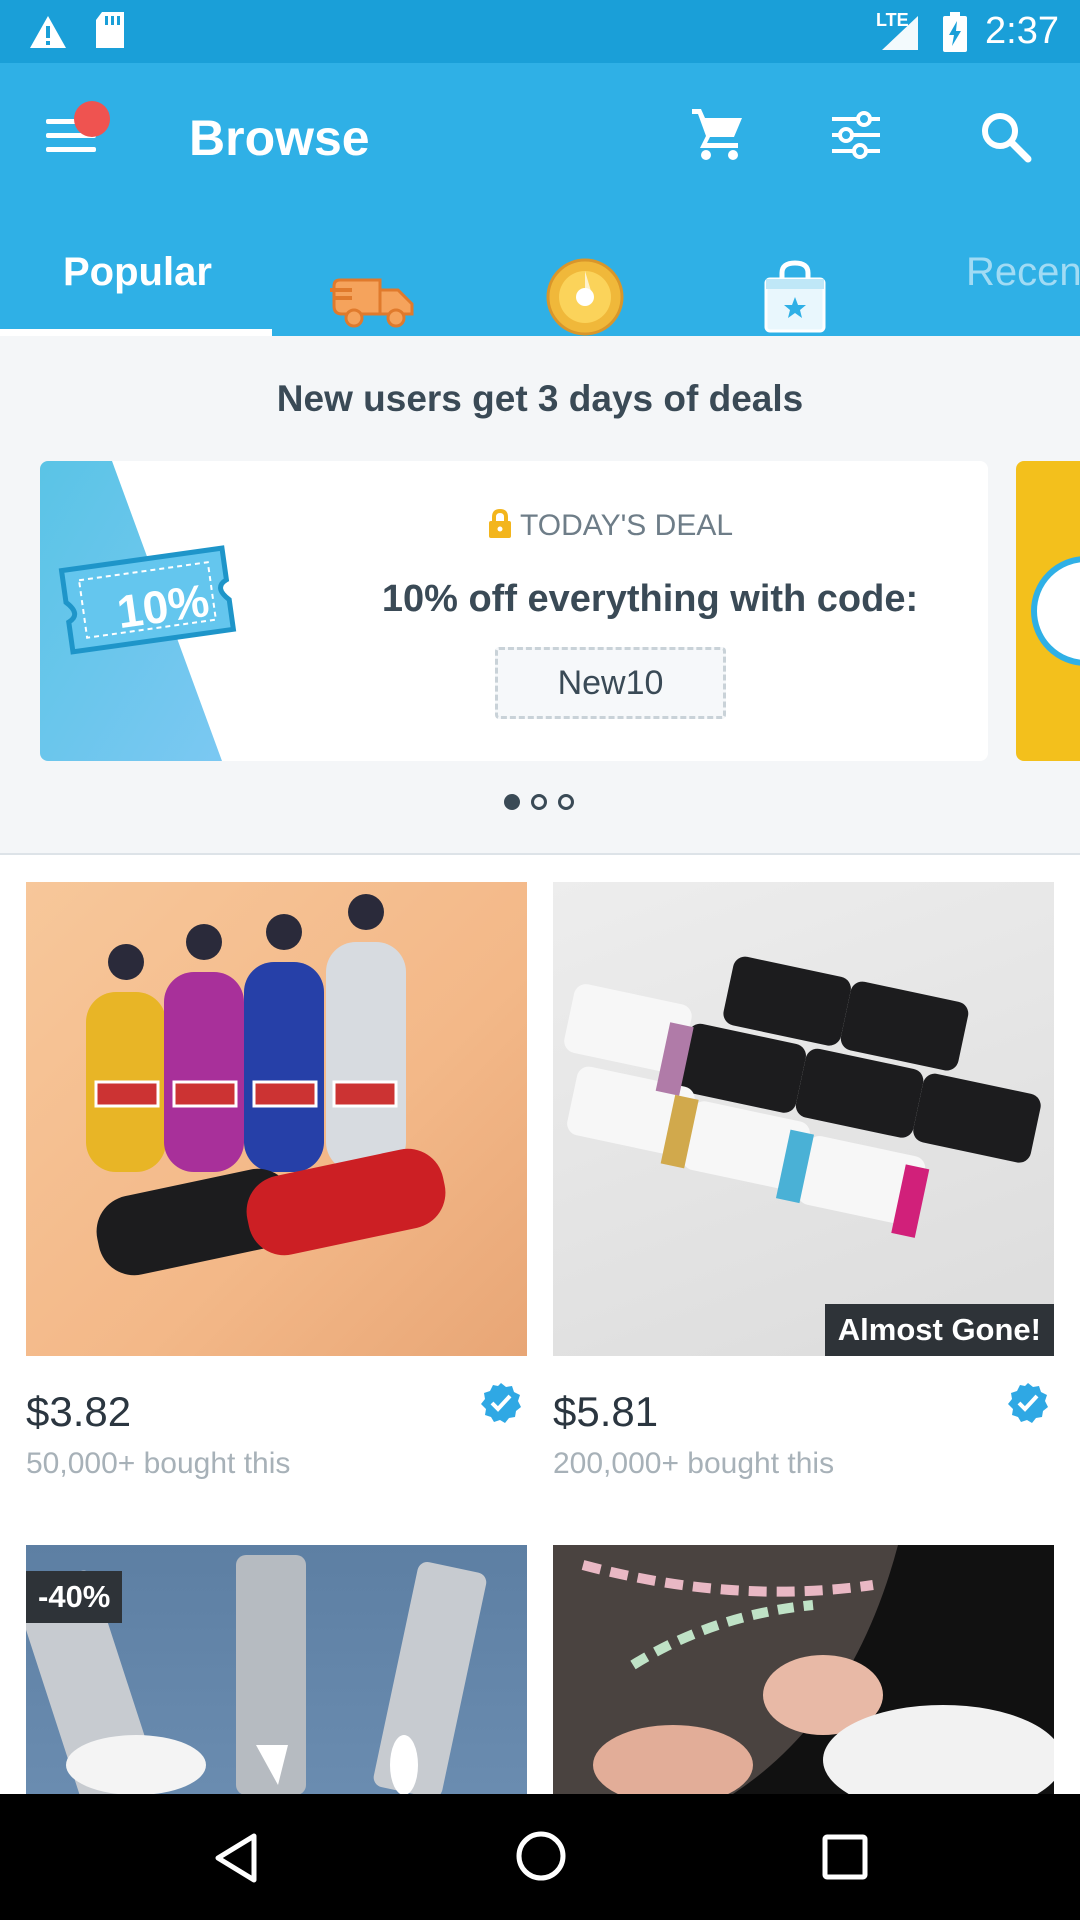  What do you see at coordinates (694, 1463) in the screenshot?
I see `product-sold-count: 200,000+ bought this` at bounding box center [694, 1463].